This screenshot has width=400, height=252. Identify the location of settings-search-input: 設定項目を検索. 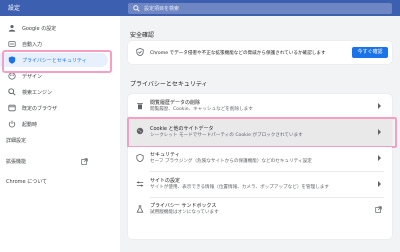
(260, 8).